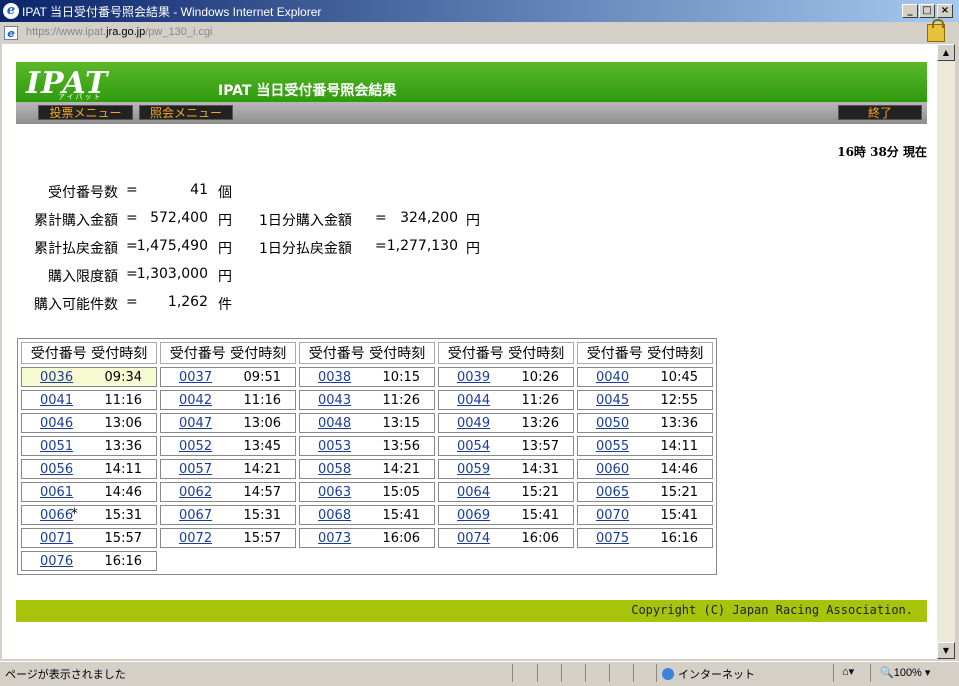 The height and width of the screenshot is (686, 959). What do you see at coordinates (89, 469) in the screenshot?
I see `receipt-cell: 0056 14:11` at bounding box center [89, 469].